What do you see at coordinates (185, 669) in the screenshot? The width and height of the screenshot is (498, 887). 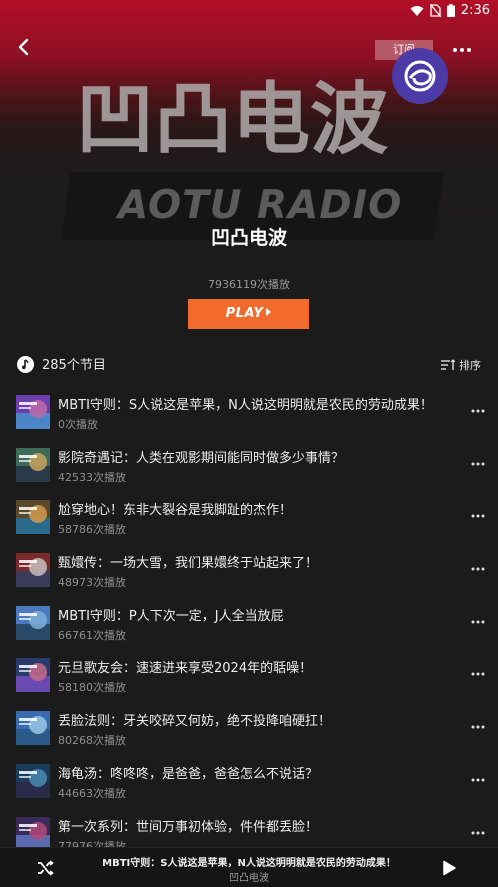 I see `episode-title: 元旦歌友会：速速进来享受2024年的聒噪！` at bounding box center [185, 669].